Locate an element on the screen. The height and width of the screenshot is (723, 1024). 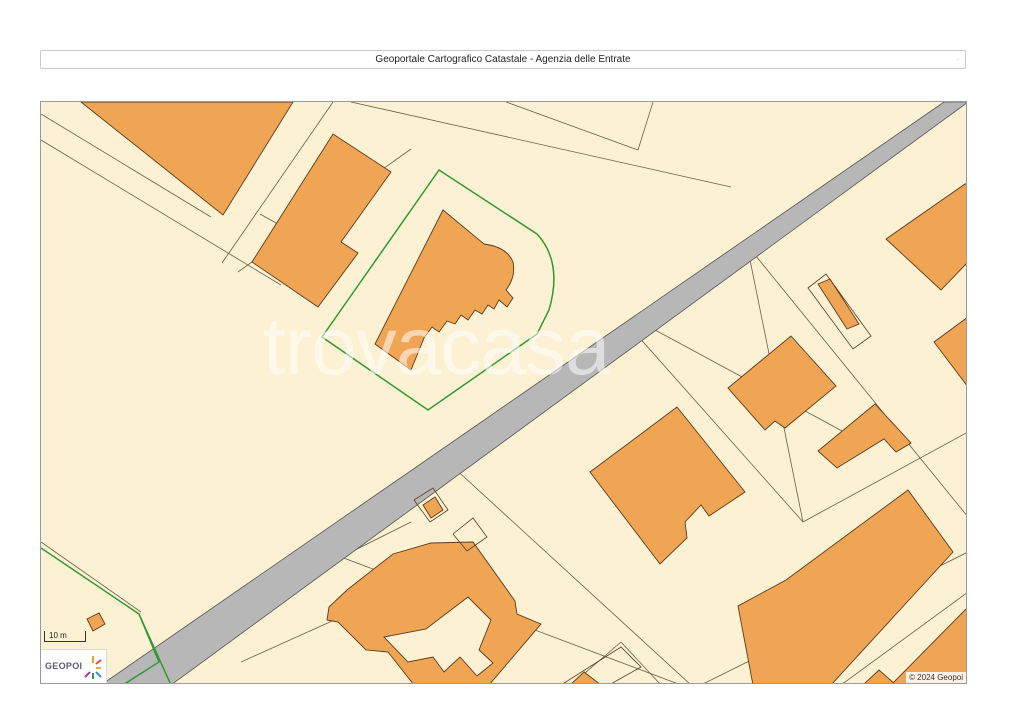
geopoi-logo: GEOPOI is located at coordinates (74, 666).